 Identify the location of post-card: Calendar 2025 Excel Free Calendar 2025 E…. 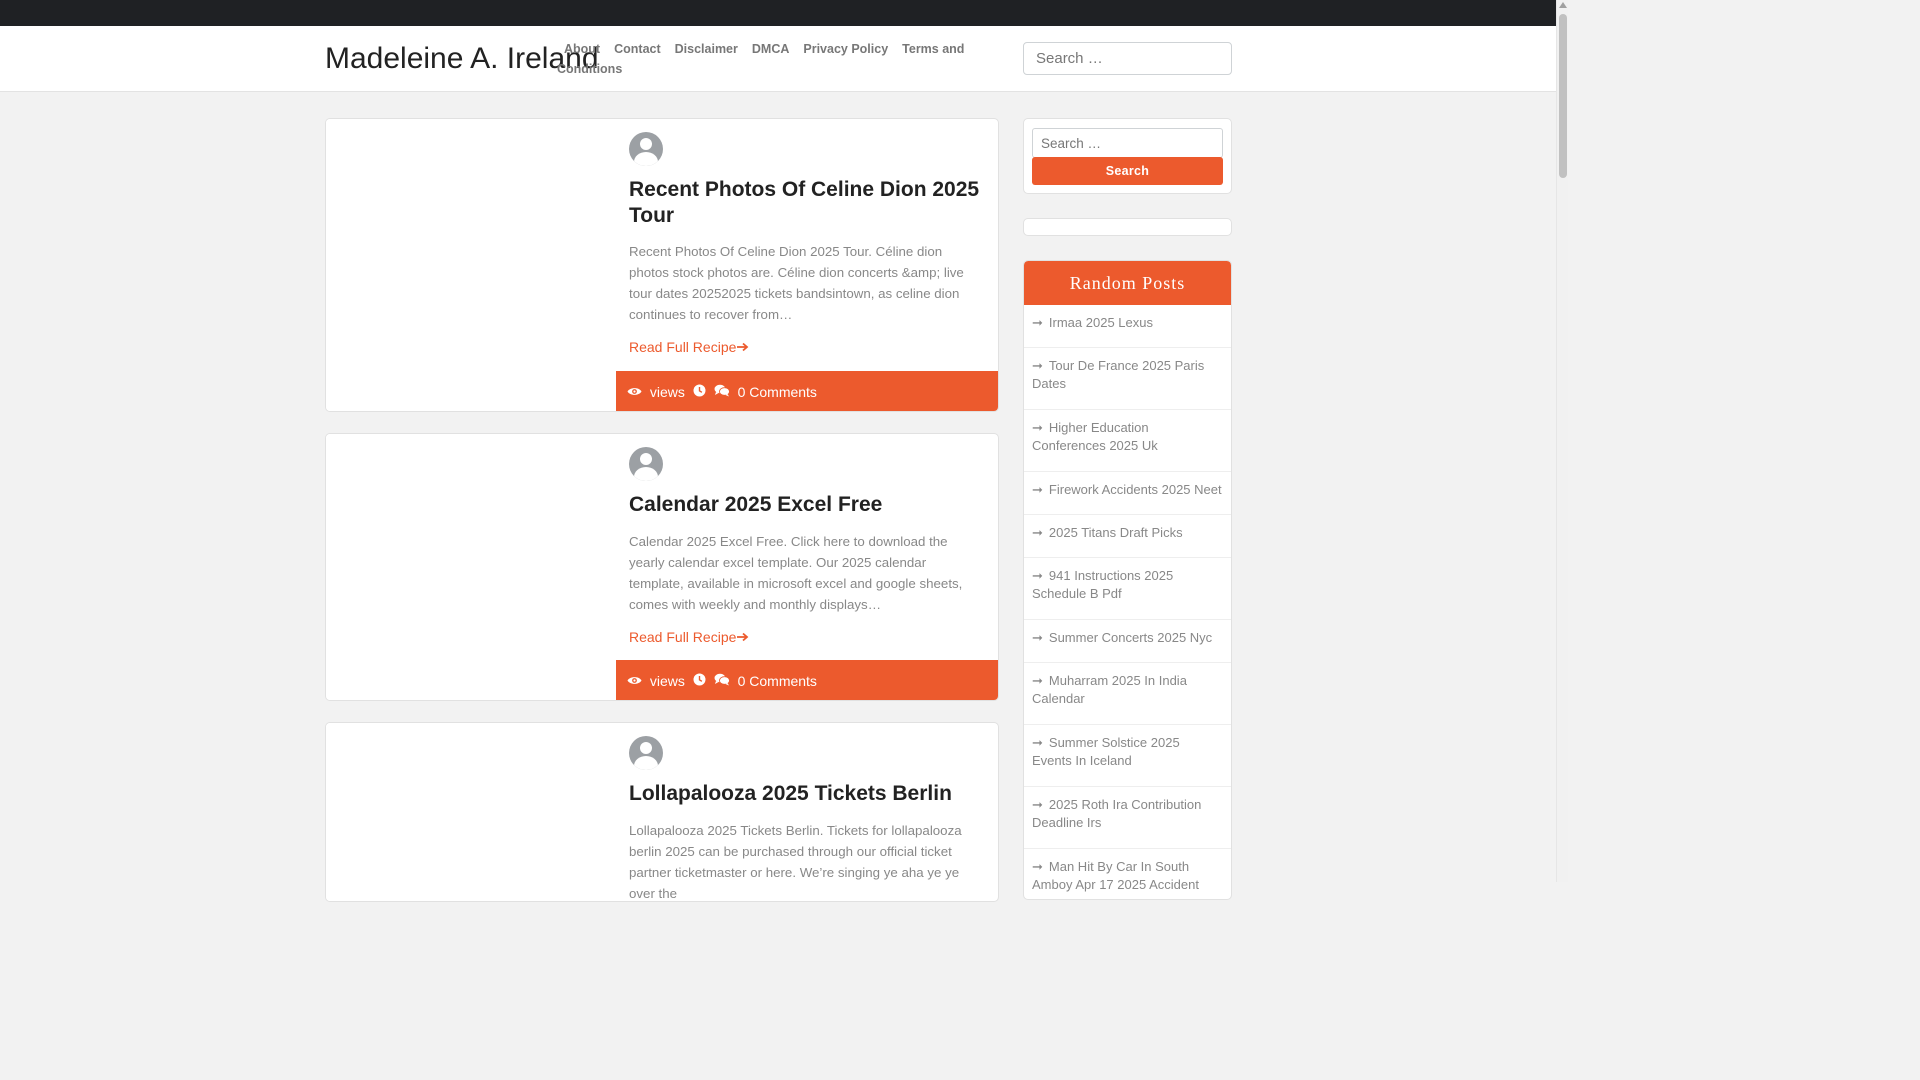
(662, 567).